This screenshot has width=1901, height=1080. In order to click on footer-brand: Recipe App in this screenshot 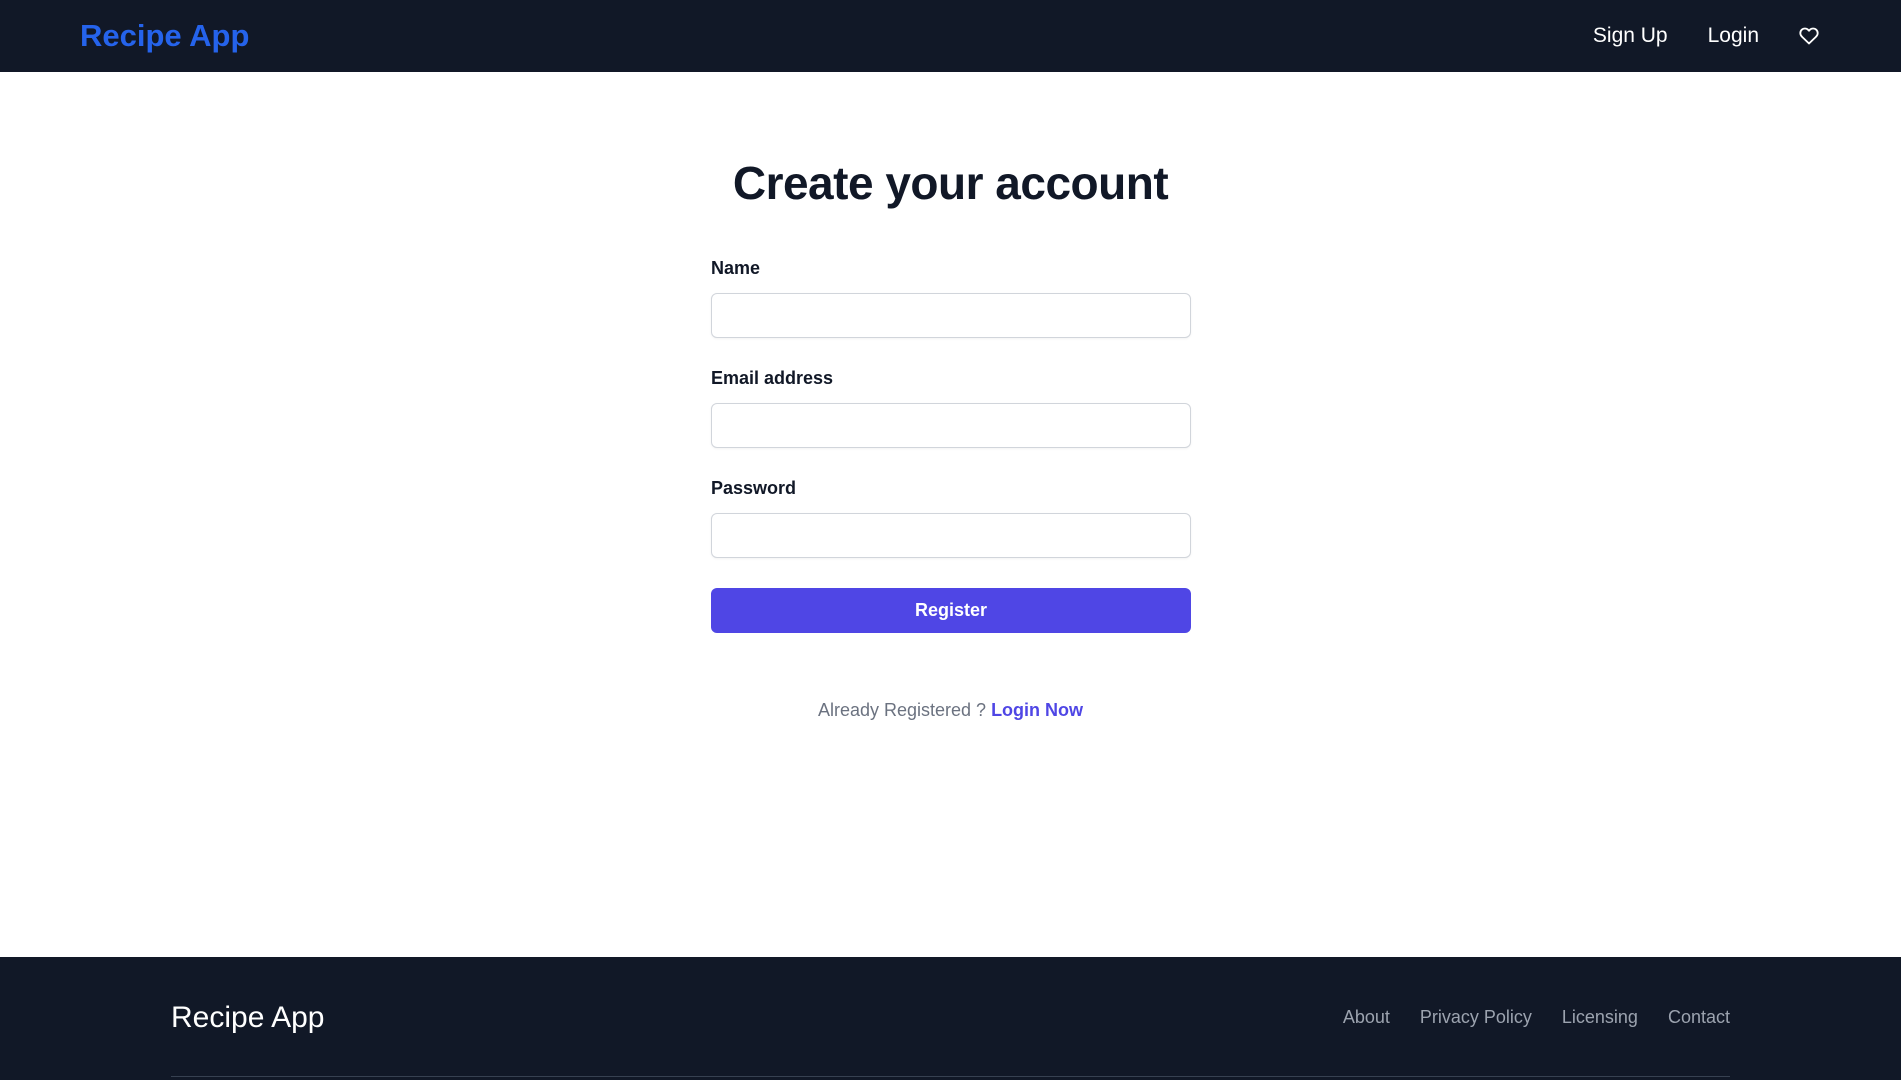, I will do `click(248, 1017)`.